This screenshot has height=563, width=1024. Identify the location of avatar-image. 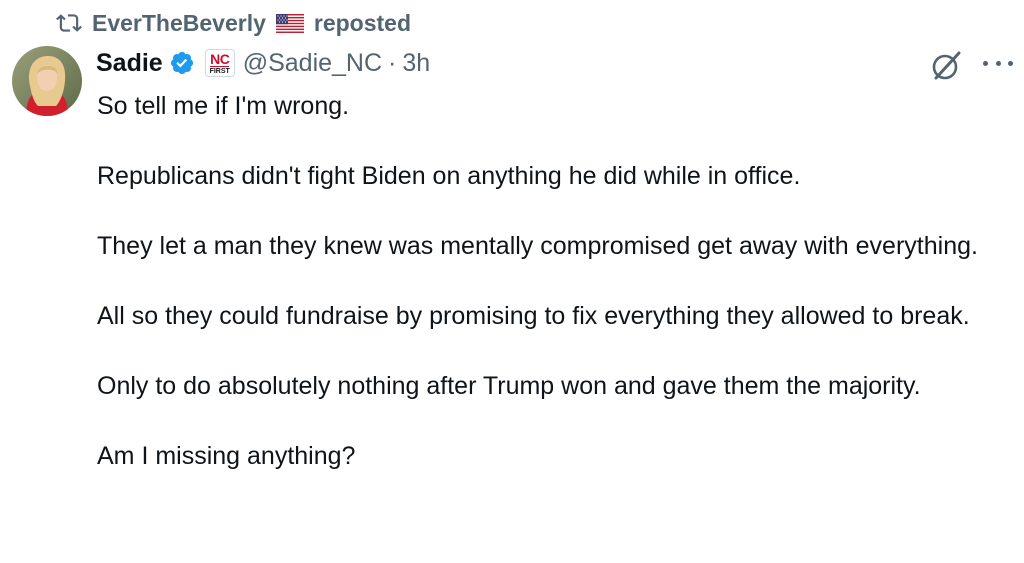
(47, 81).